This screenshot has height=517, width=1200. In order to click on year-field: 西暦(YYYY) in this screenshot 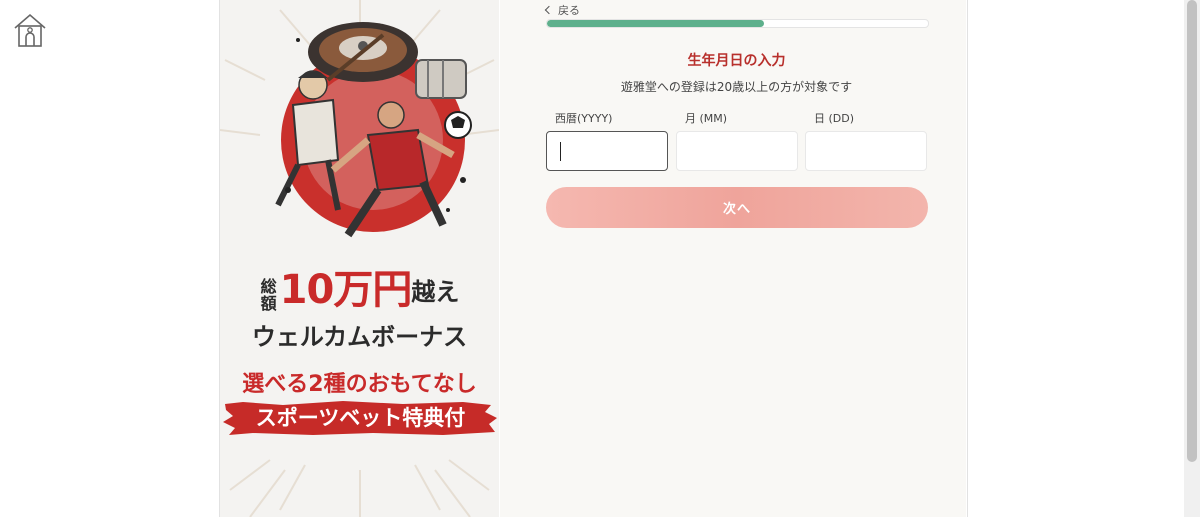, I will do `click(607, 140)`.